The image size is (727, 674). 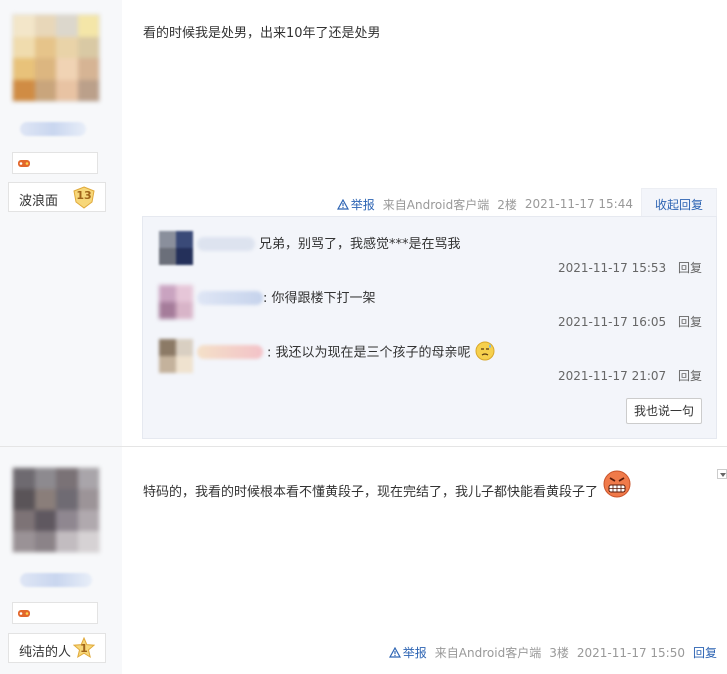 I want to click on level-name: 波浪面, so click(x=39, y=201).